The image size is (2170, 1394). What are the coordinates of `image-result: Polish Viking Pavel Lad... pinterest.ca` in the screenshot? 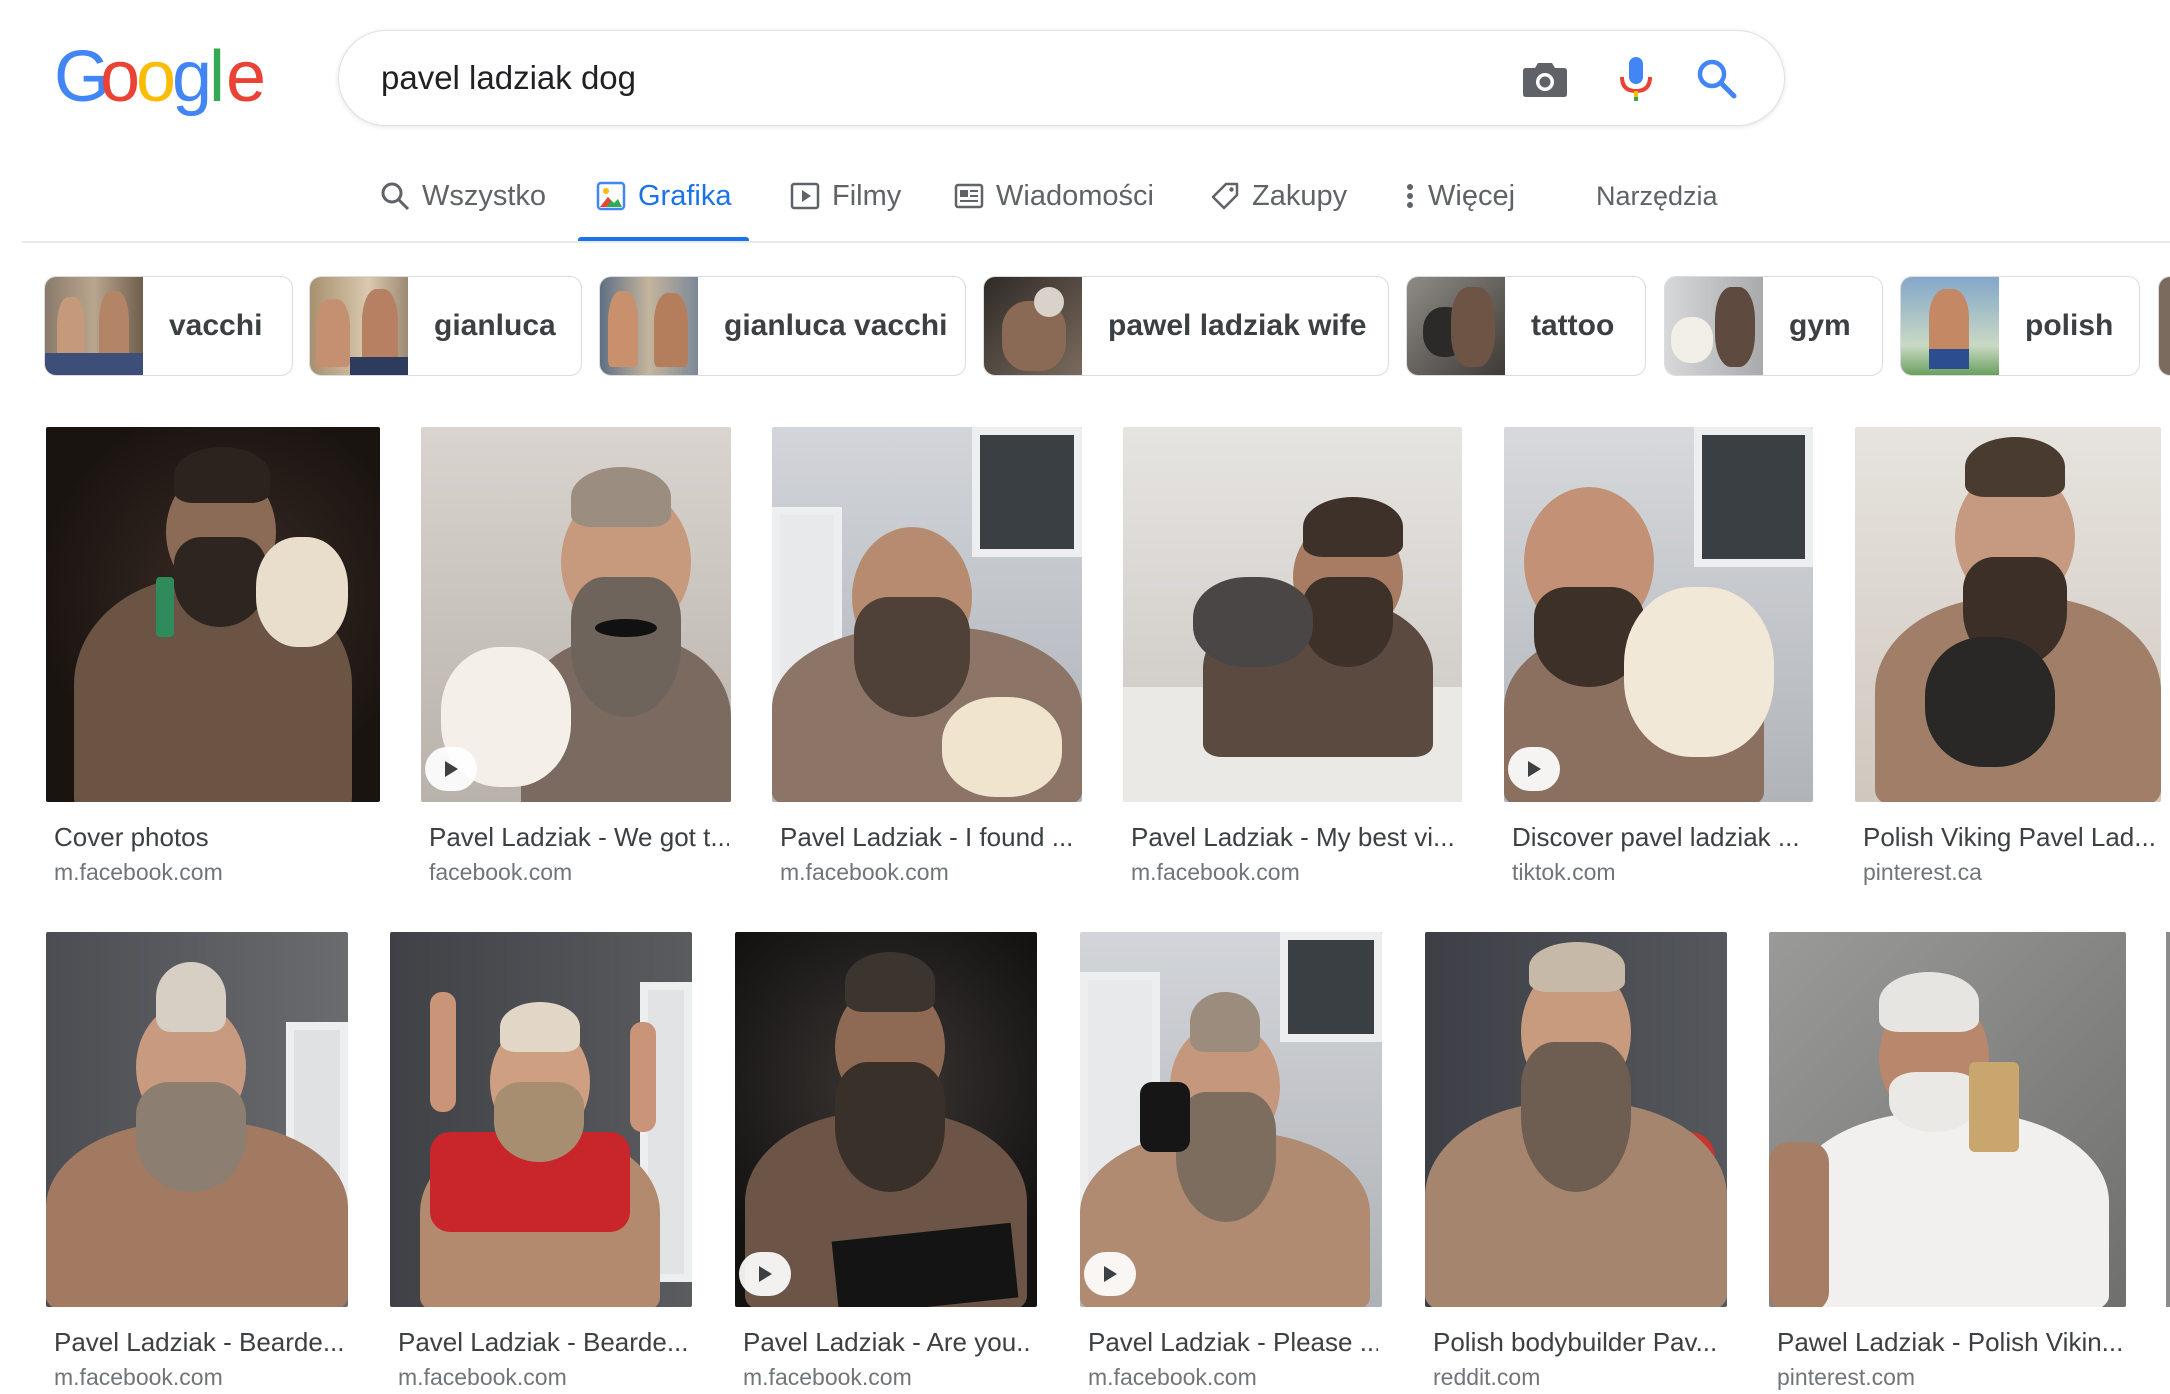 It's located at (2008, 657).